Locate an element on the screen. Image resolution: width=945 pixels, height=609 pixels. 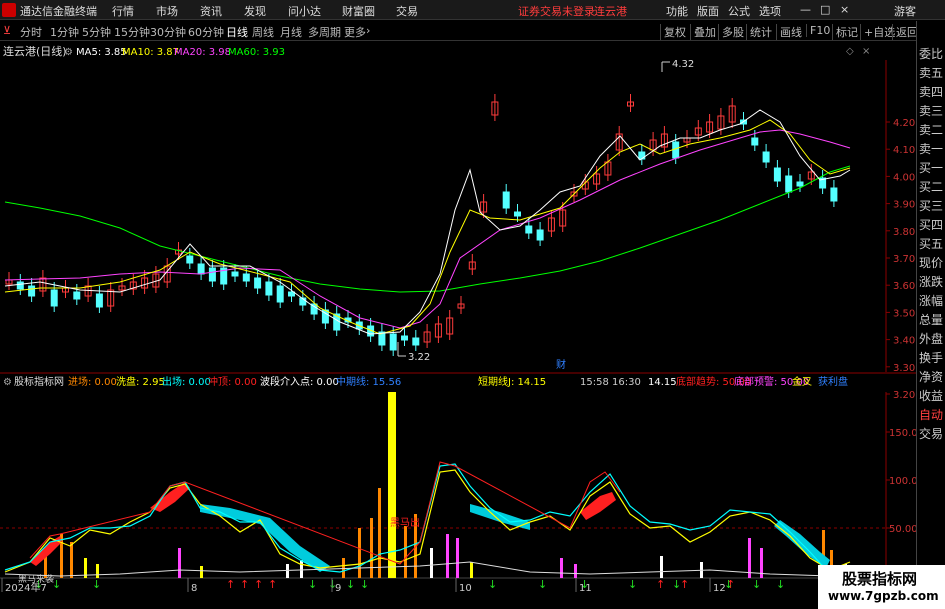
tab-intraday: 分时 is located at coordinates (31, 32).